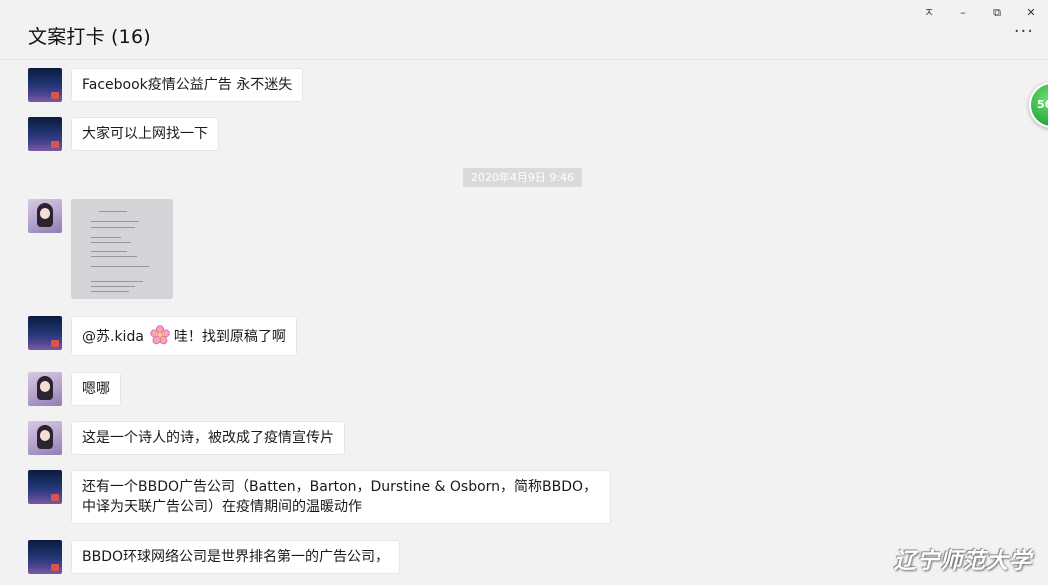  What do you see at coordinates (229, 337) in the screenshot?
I see `message-text: 哇！找到原稿了啊` at bounding box center [229, 337].